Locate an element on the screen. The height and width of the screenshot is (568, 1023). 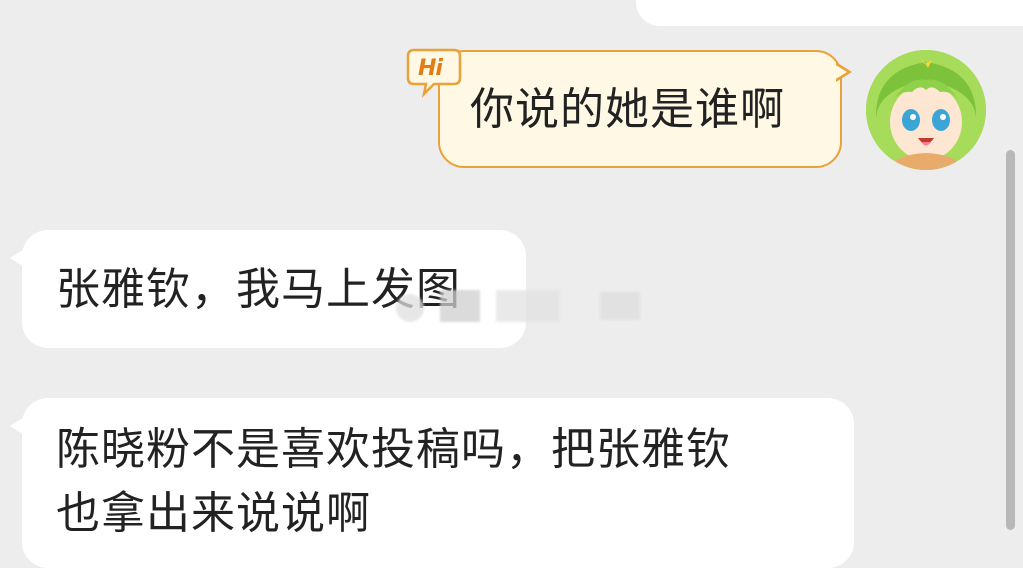
blurred-watermark is located at coordinates (521, 308).